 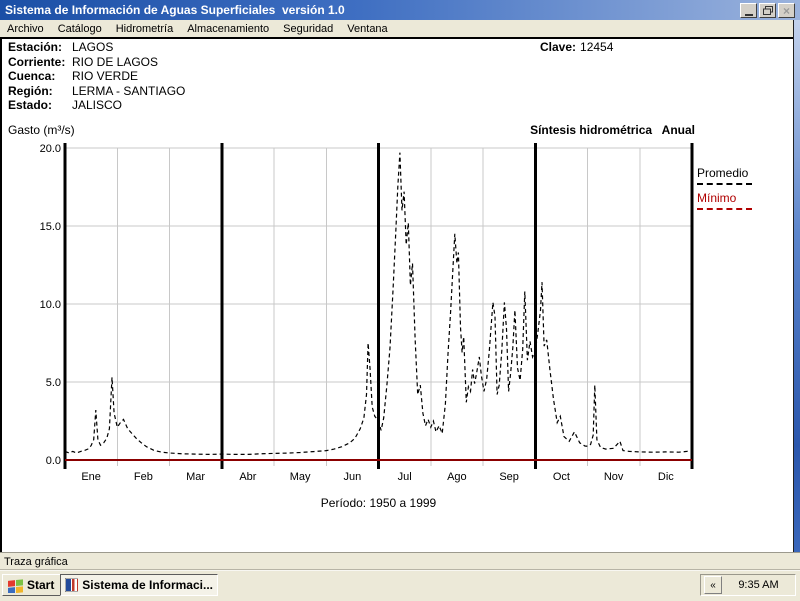 What do you see at coordinates (115, 61) in the screenshot?
I see `field-value: RIO DE LAGOS` at bounding box center [115, 61].